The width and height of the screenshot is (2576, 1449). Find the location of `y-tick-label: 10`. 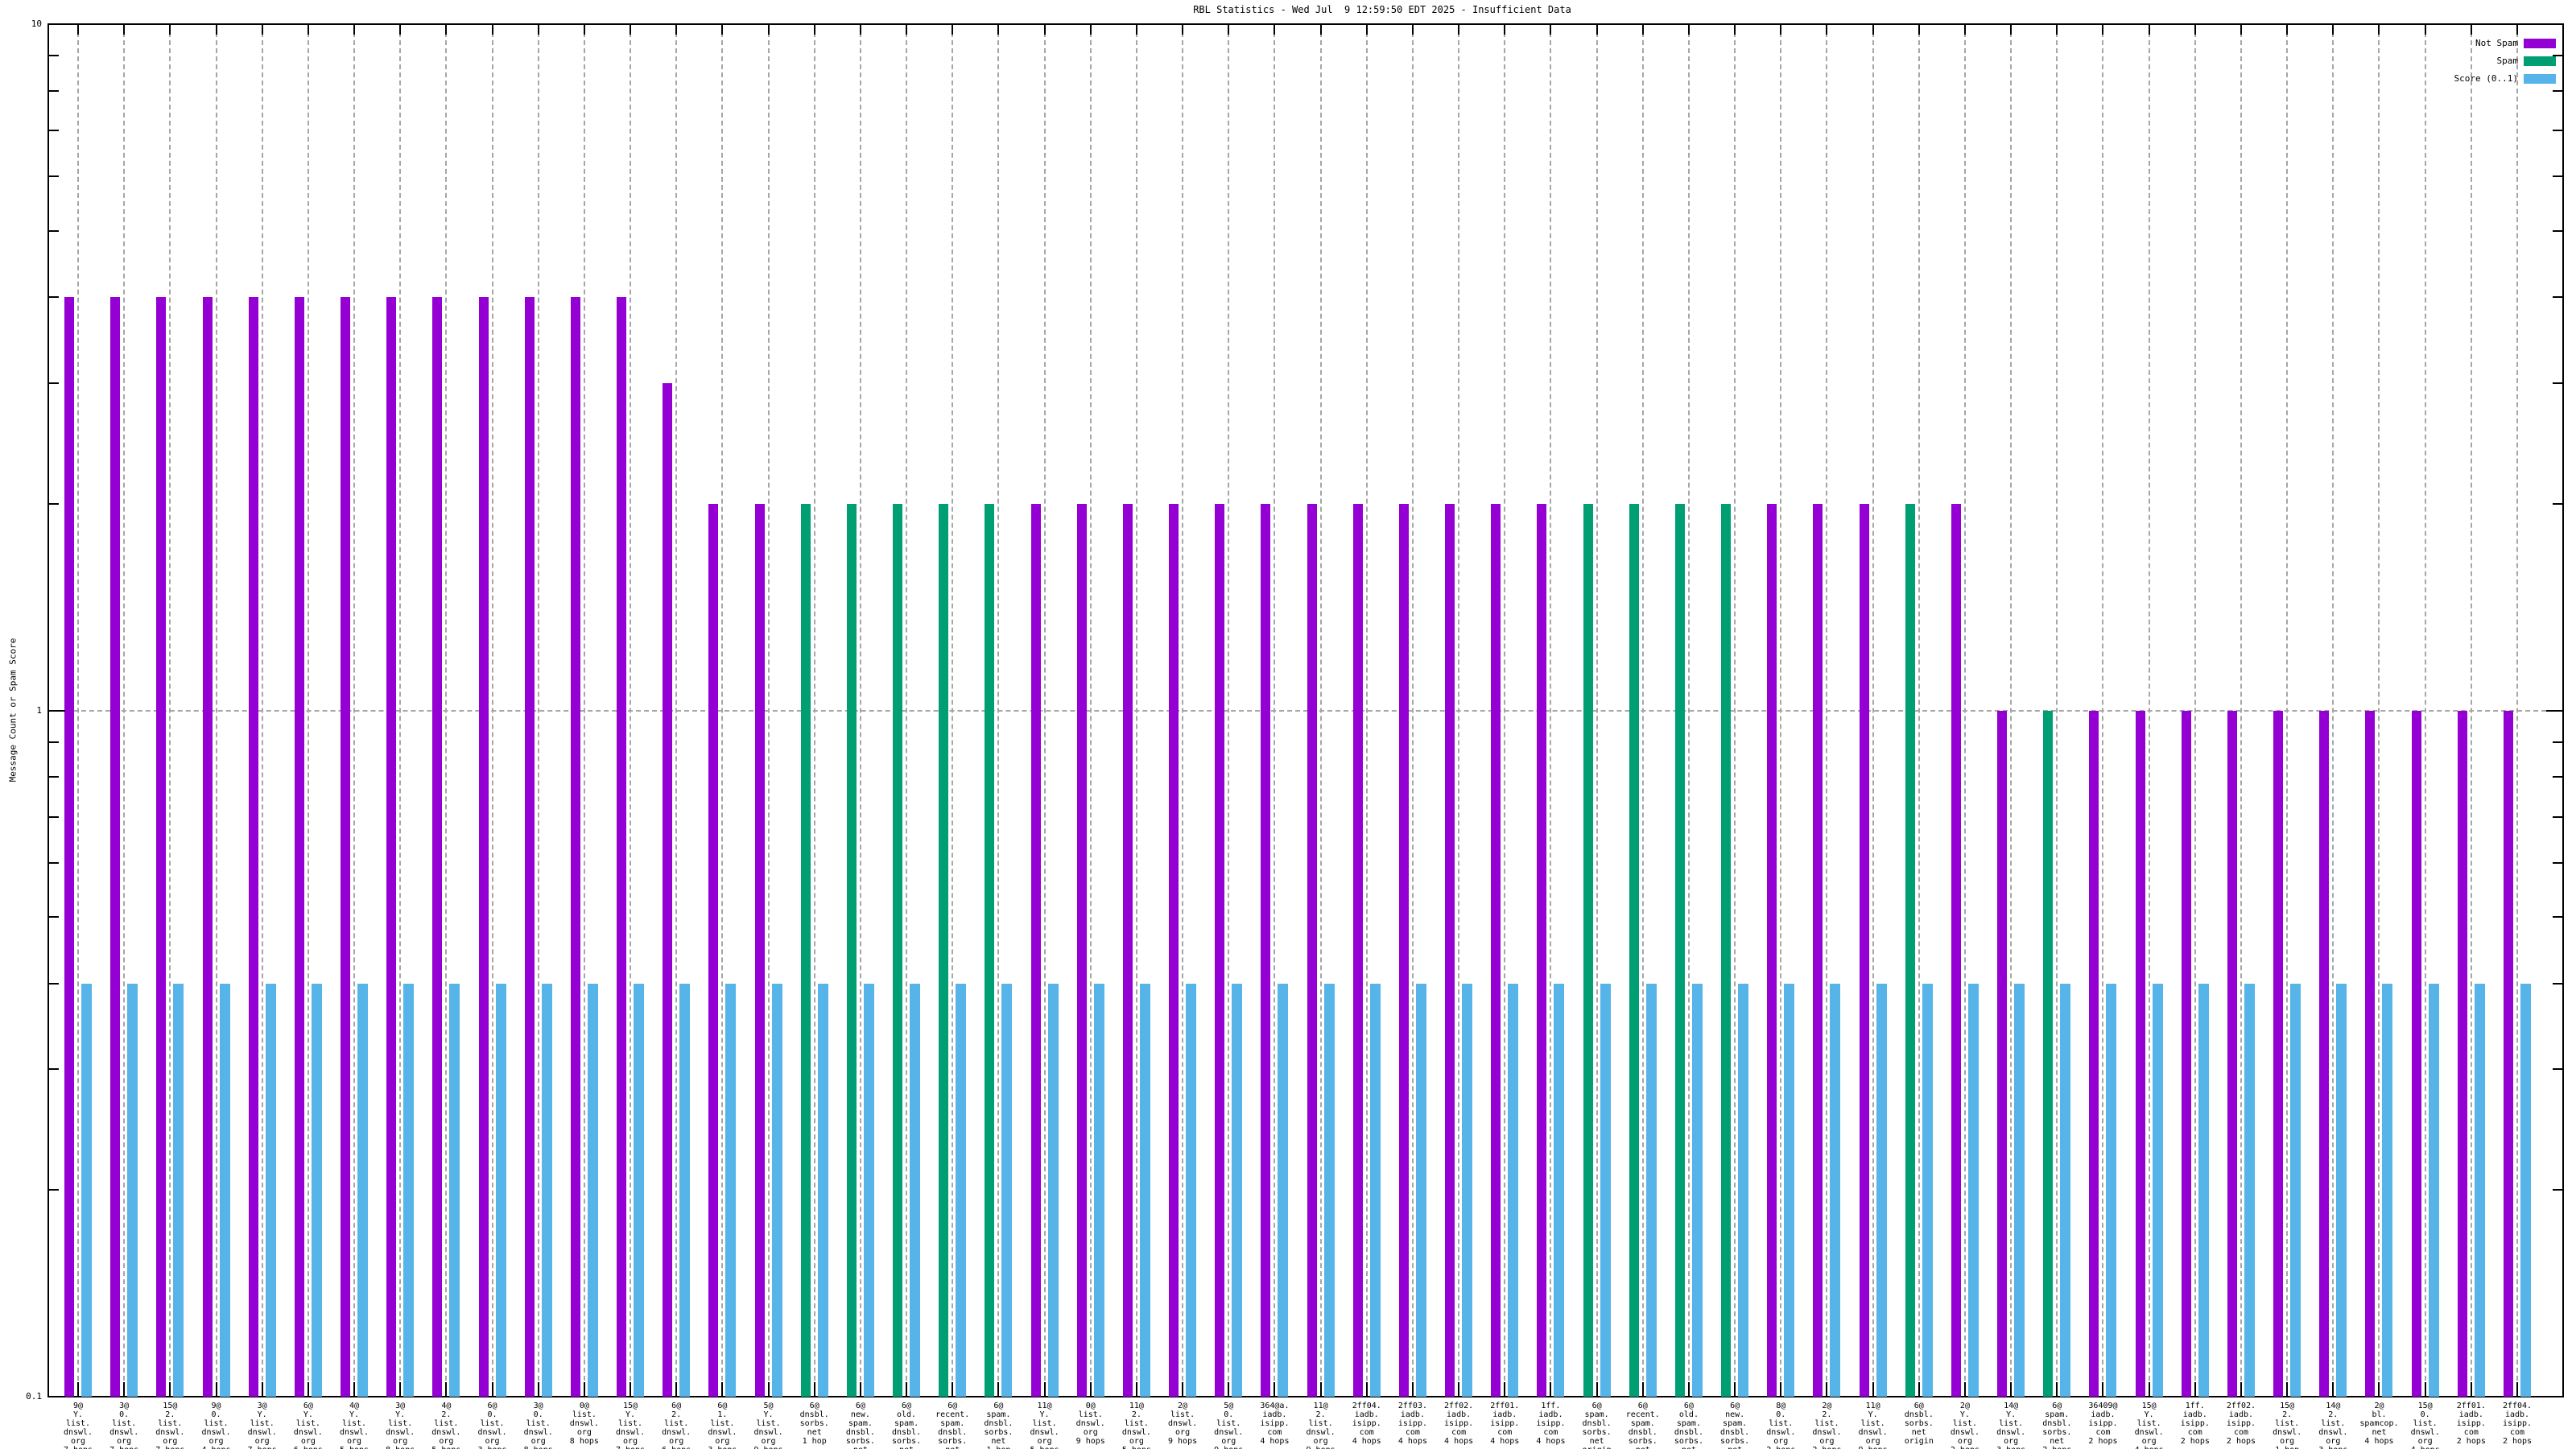

y-tick-label: 10 is located at coordinates (36, 24).